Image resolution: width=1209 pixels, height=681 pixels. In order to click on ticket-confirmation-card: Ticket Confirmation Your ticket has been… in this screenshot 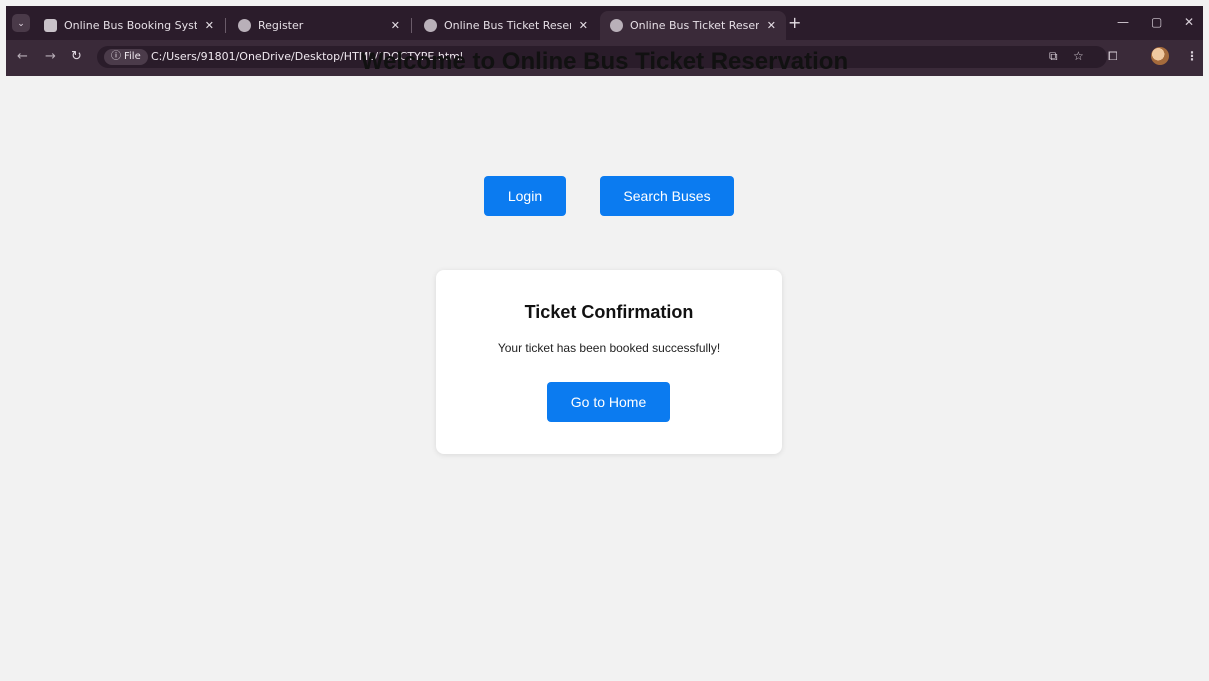, I will do `click(609, 362)`.